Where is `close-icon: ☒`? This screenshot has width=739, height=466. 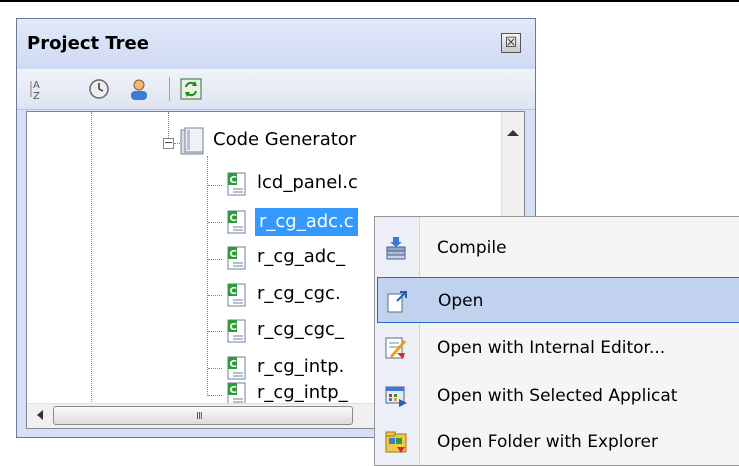 close-icon: ☒ is located at coordinates (511, 43).